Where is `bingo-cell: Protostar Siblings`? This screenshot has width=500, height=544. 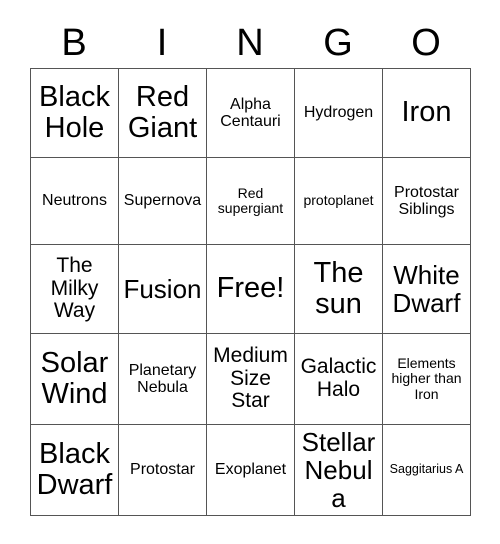
bingo-cell: Protostar Siblings is located at coordinates (427, 201).